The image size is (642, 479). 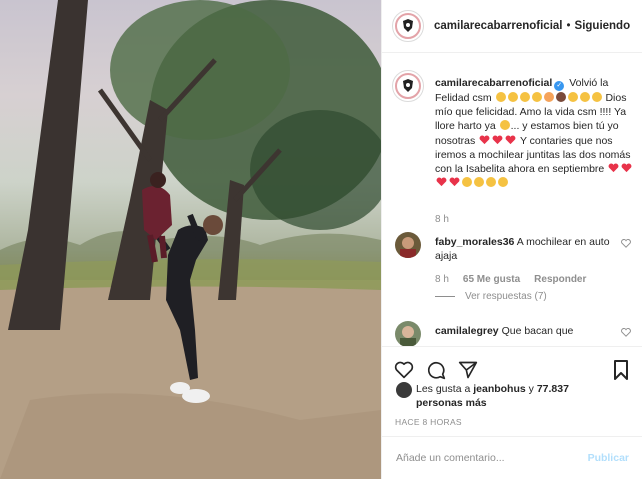 I want to click on post-header: camilarecabarrenoficial • Siguiendo, so click(x=512, y=26).